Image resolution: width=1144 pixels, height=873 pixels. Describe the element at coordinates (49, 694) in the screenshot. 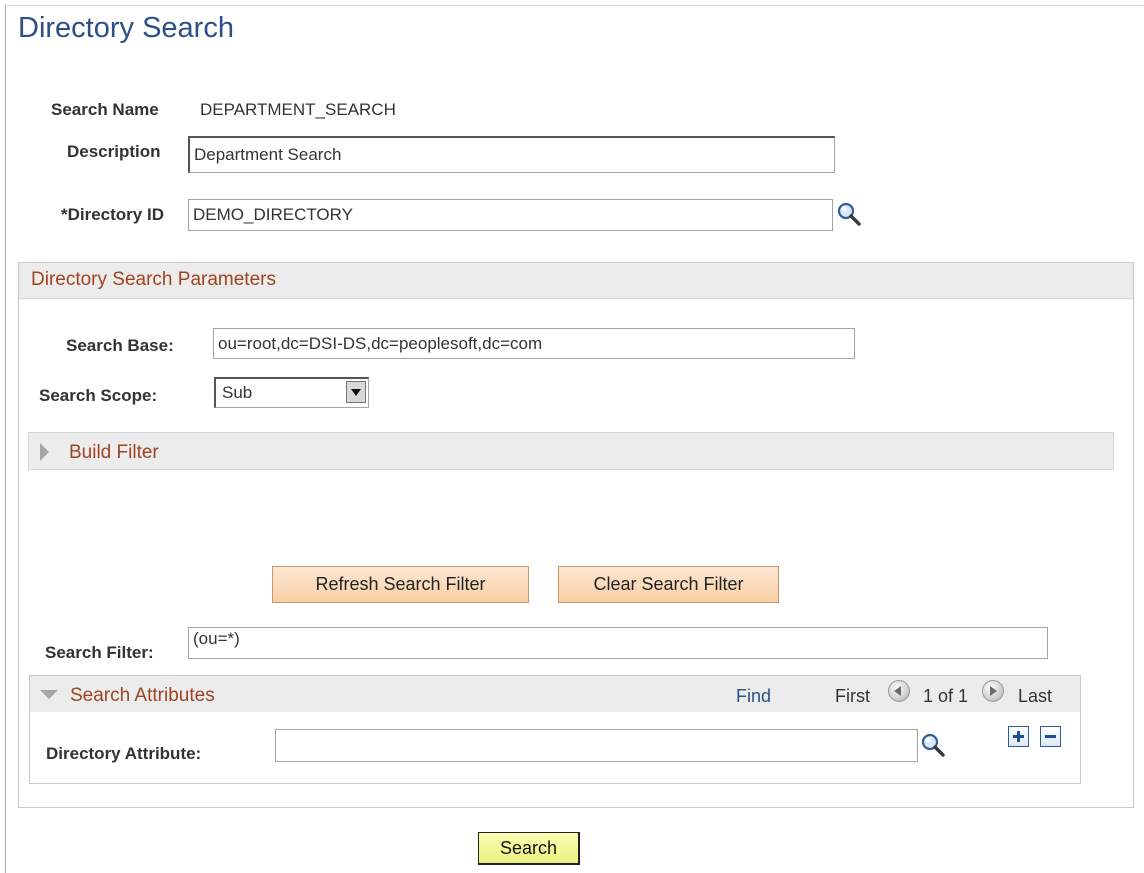

I see `collapse-arrow-icon` at that location.